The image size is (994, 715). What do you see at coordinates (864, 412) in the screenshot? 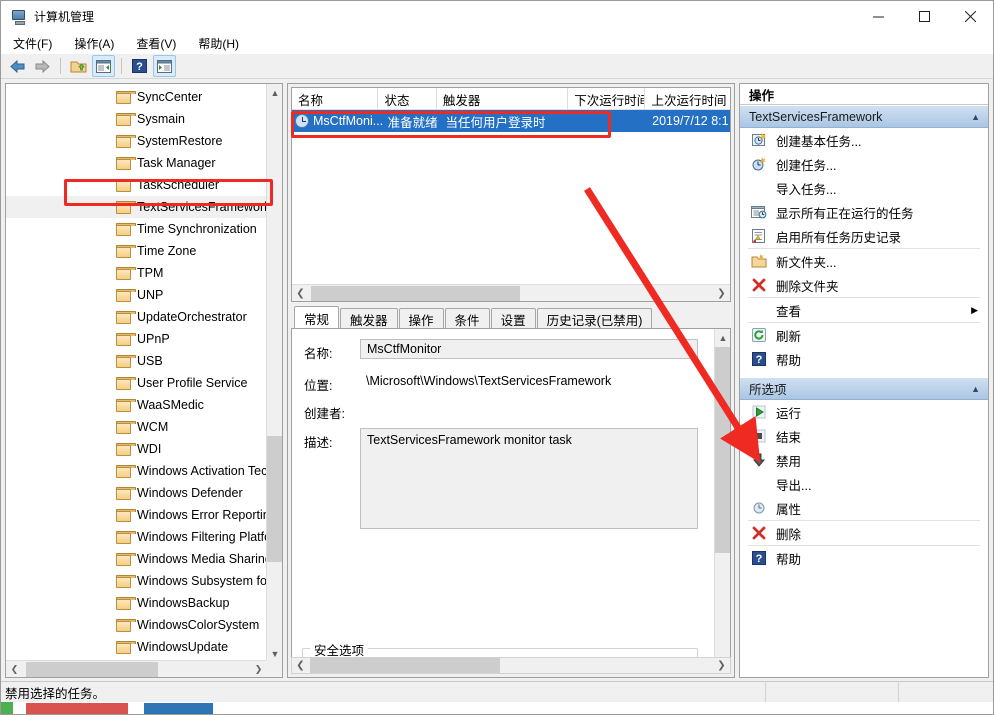
I see `action-run: 运行` at bounding box center [864, 412].